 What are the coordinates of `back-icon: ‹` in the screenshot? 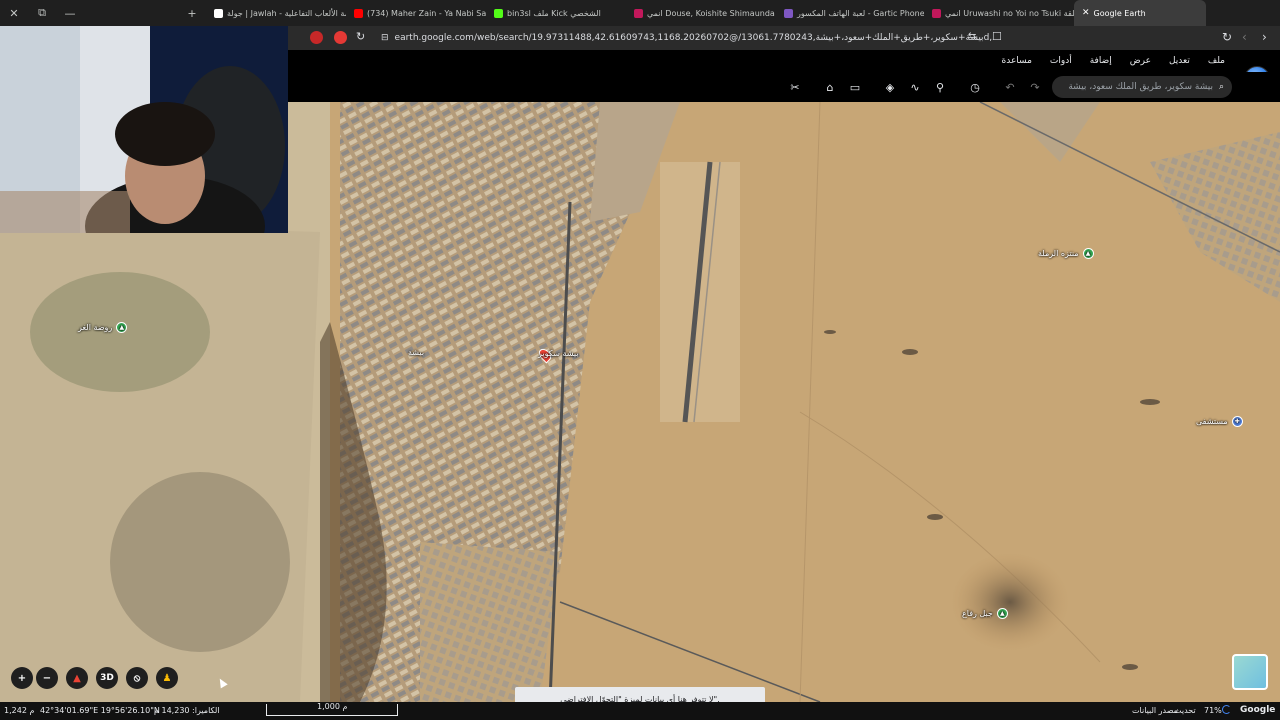 It's located at (1244, 37).